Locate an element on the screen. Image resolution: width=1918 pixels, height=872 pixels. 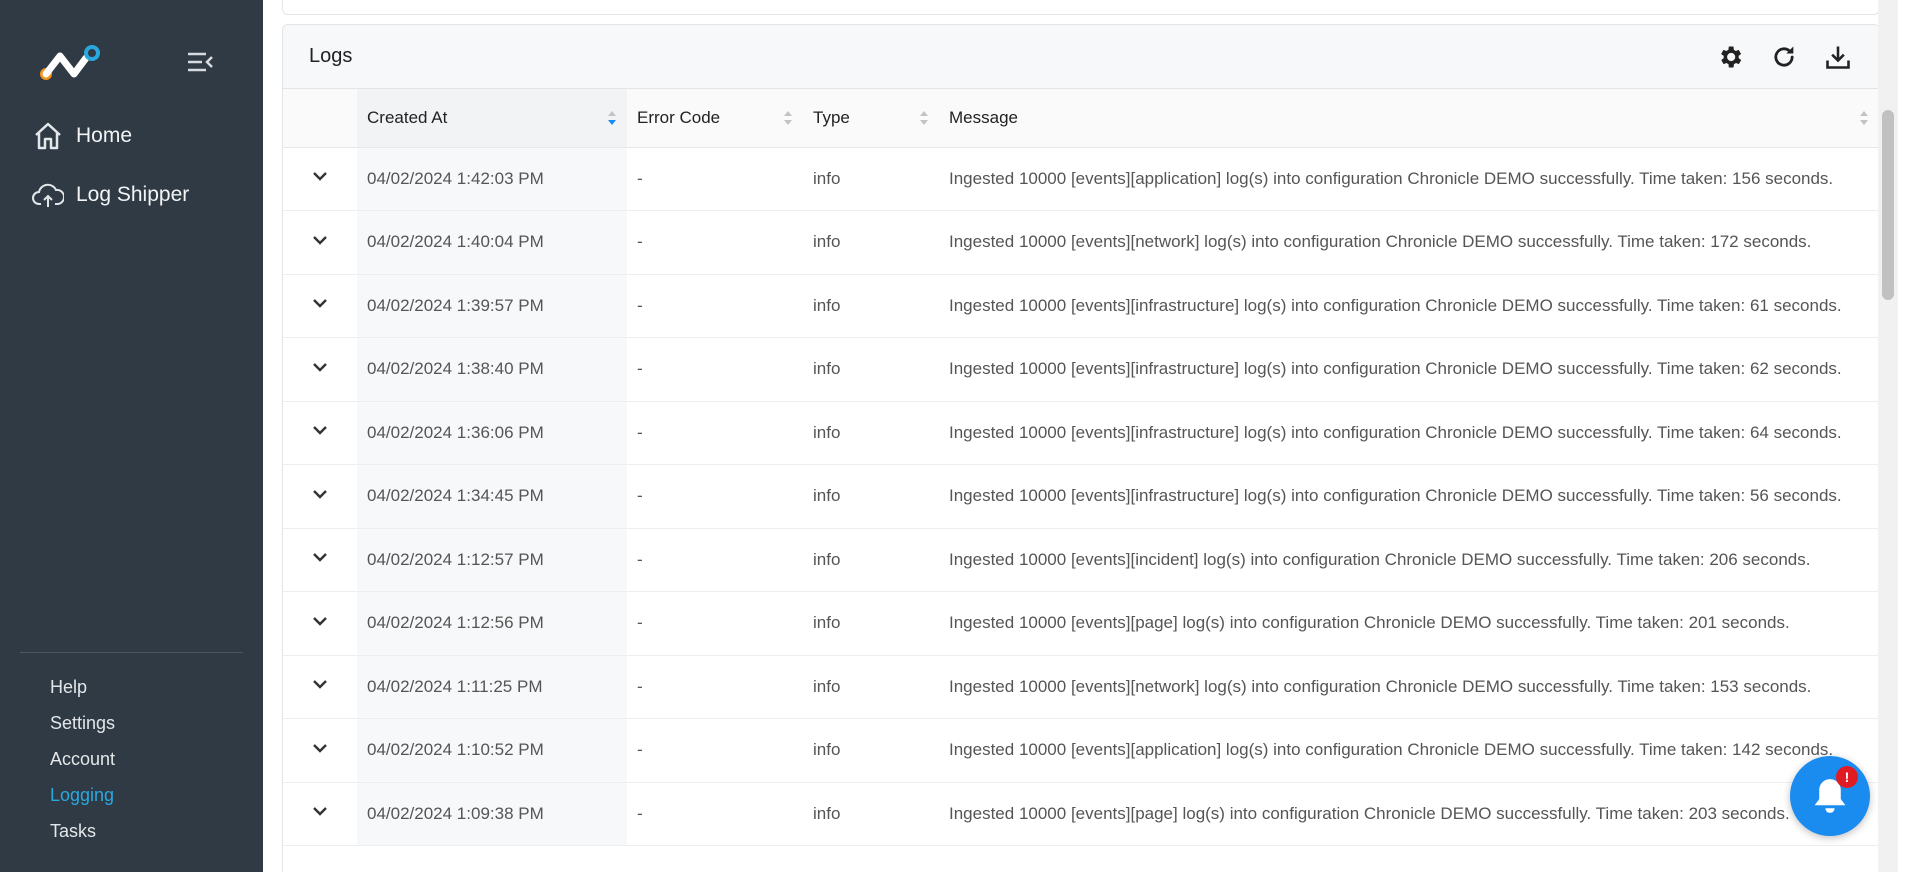
cell-created-at: 04/02/2024 1:42:03 PM is located at coordinates (492, 179).